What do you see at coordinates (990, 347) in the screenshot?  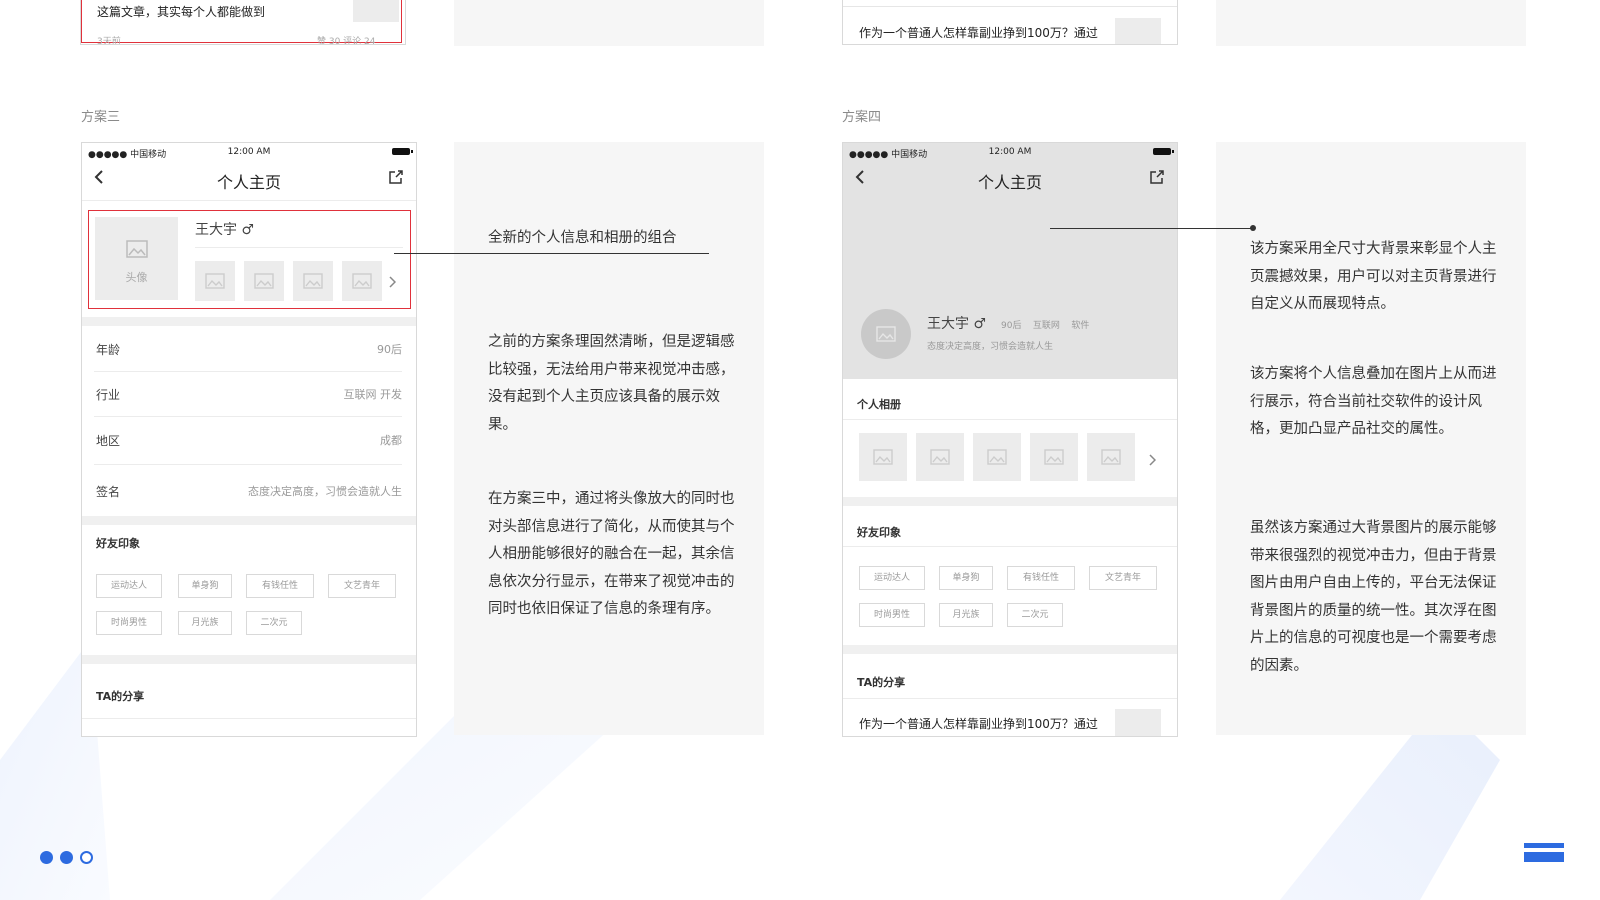 I see `profile-signature: 态度决定高度，习惯会造就人生` at bounding box center [990, 347].